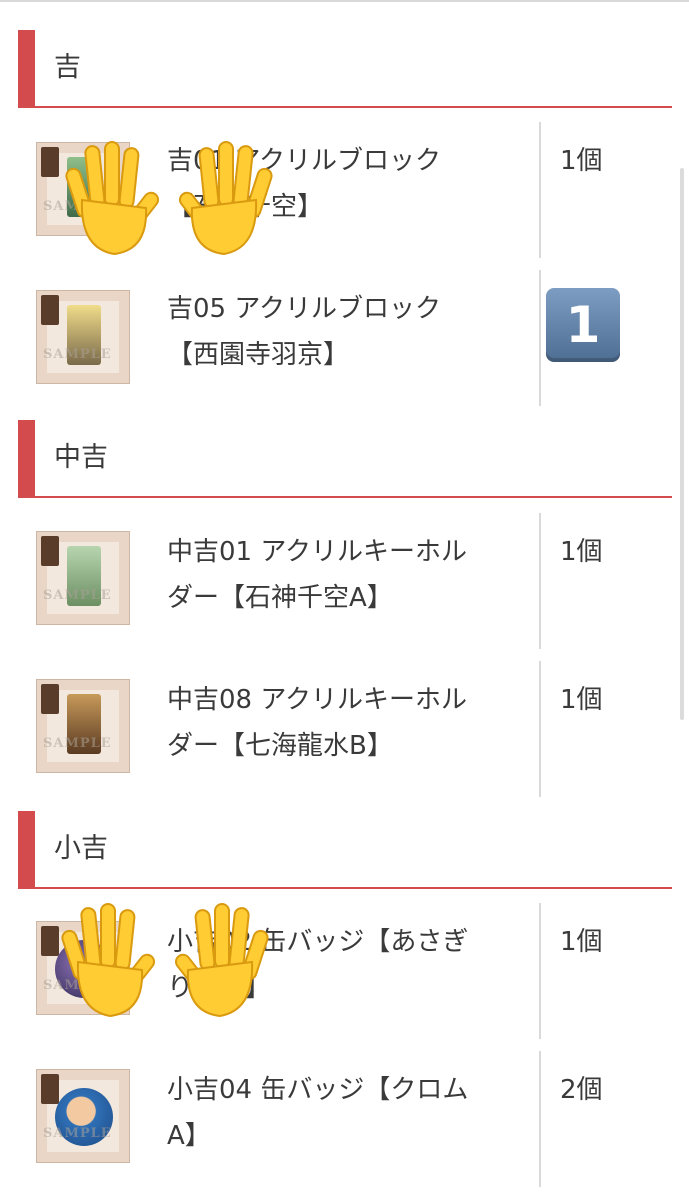  I want to click on section-title: 中吉, so click(81, 457).